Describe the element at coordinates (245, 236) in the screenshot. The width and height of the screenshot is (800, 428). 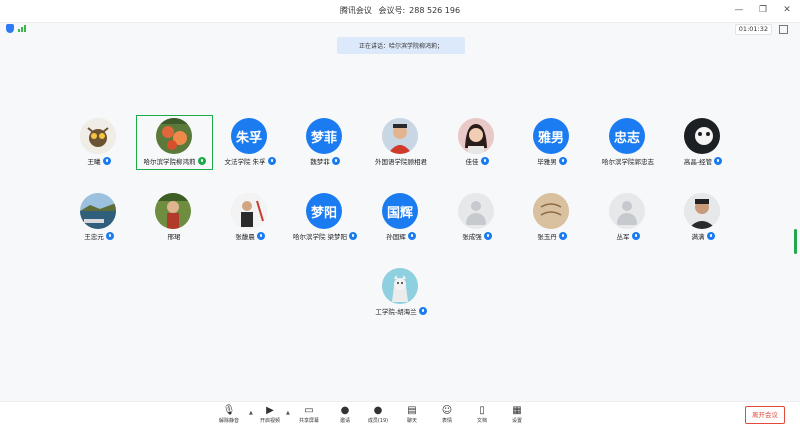
I see `participant-name: 张馥晨` at that location.